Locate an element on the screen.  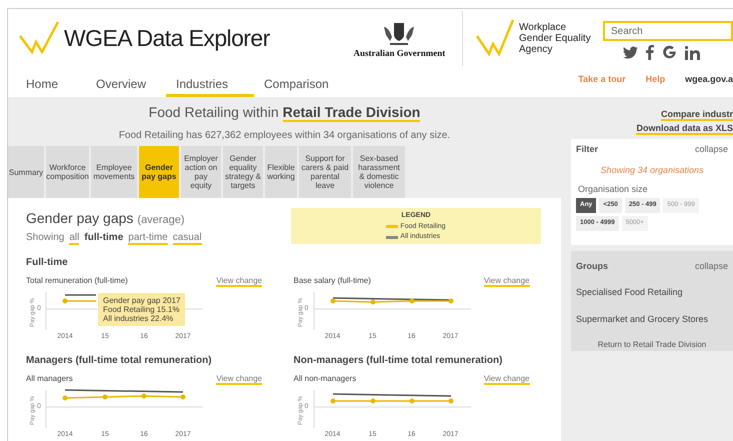
sidebar-link: Download data as XLS is located at coordinates (684, 129).